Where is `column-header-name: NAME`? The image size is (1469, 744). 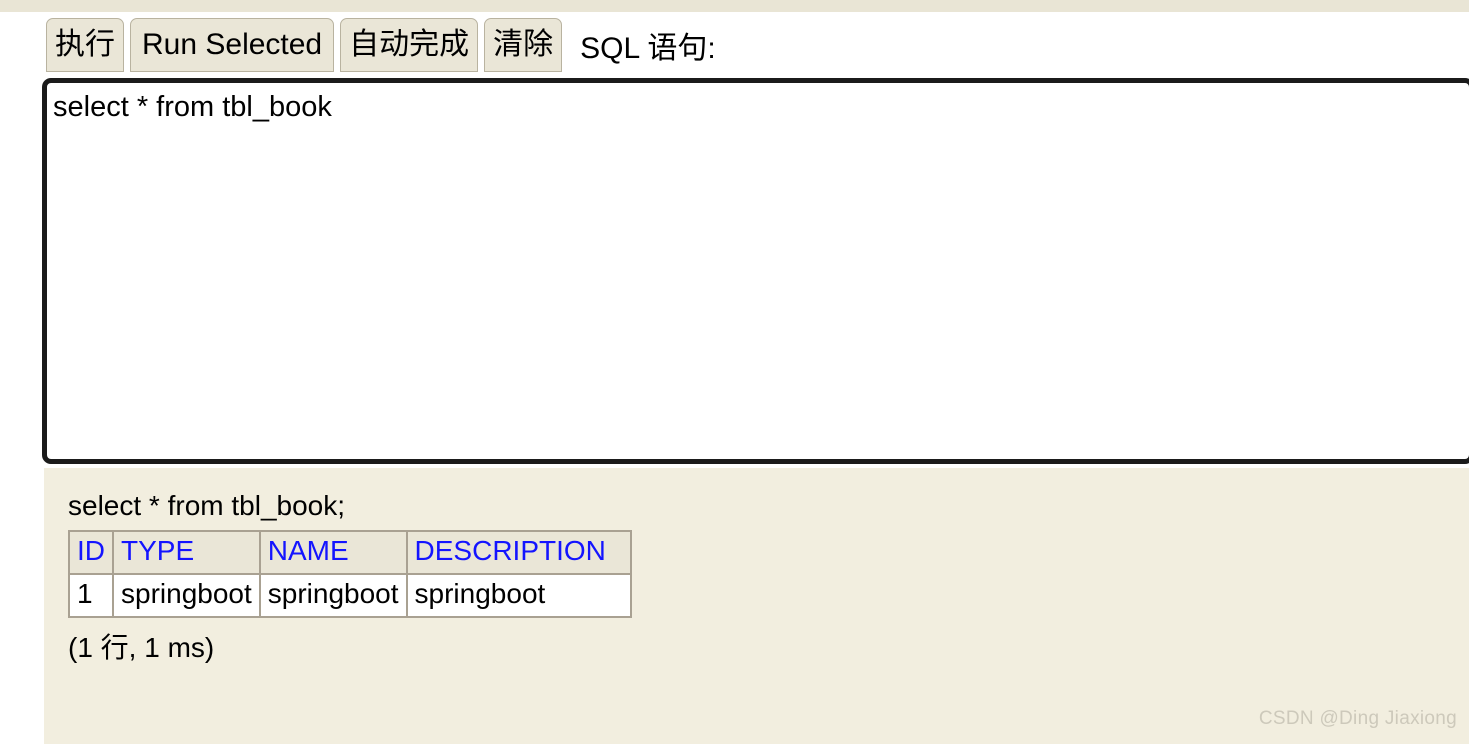 column-header-name: NAME is located at coordinates (333, 552).